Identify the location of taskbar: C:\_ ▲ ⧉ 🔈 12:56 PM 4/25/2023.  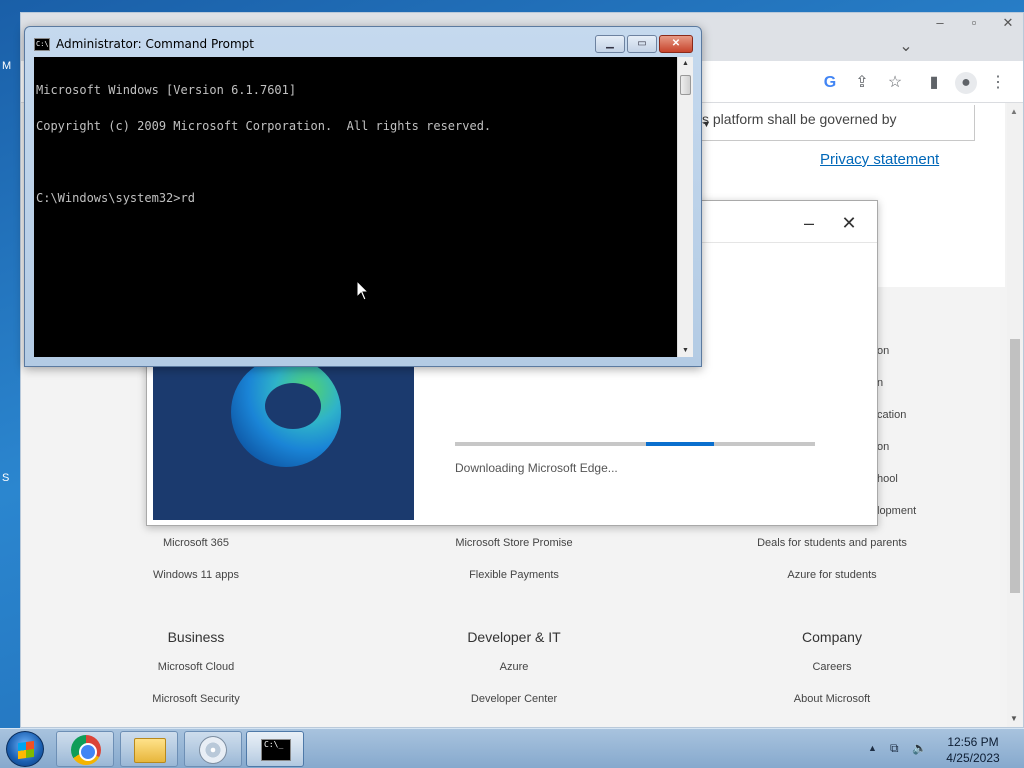
(512, 748).